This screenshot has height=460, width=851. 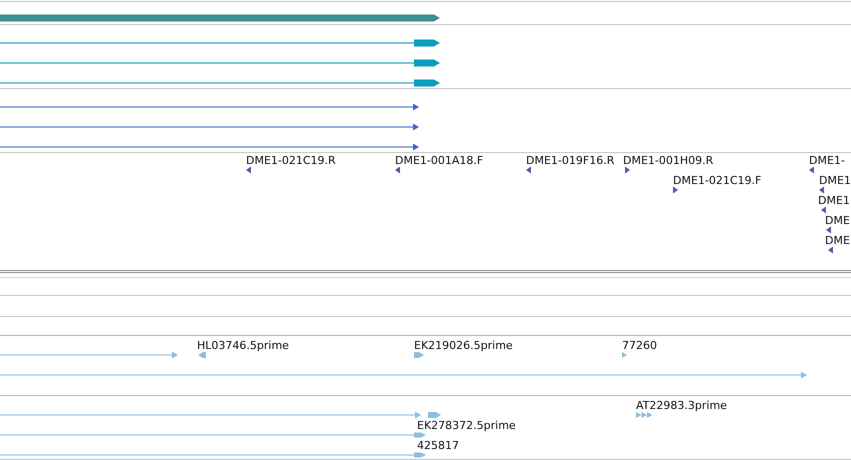 What do you see at coordinates (639, 345) in the screenshot?
I see `feature-label: 77260` at bounding box center [639, 345].